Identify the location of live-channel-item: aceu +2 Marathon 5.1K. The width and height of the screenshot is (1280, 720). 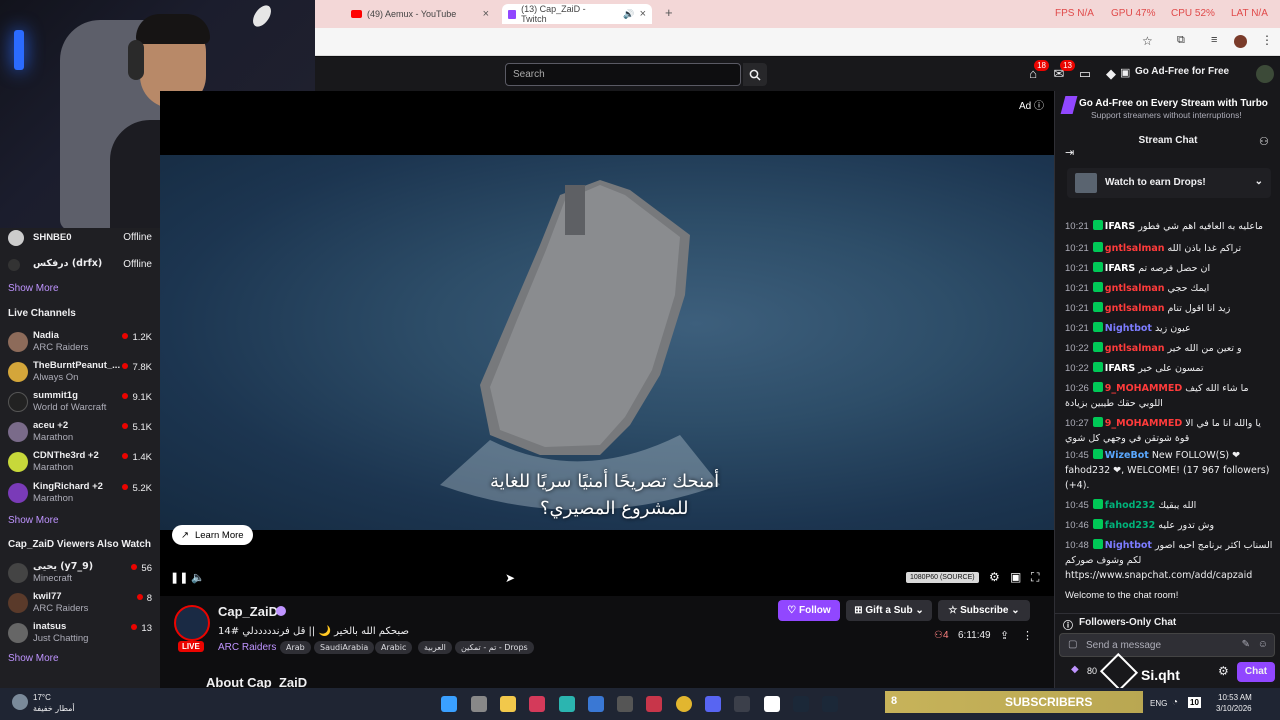
(80, 433).